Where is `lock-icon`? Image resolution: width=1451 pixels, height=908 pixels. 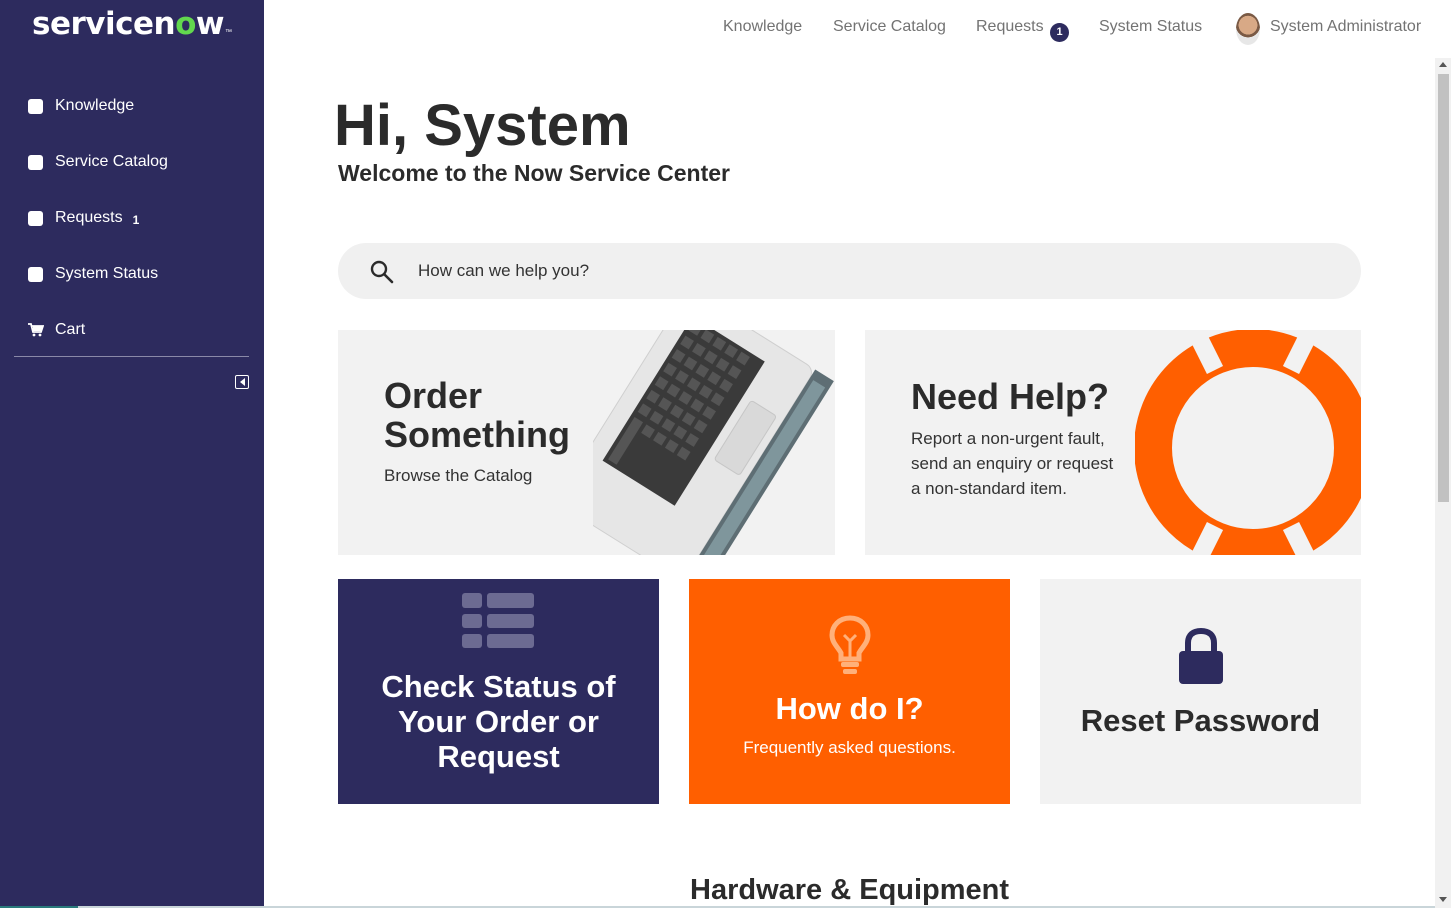 lock-icon is located at coordinates (1201, 656).